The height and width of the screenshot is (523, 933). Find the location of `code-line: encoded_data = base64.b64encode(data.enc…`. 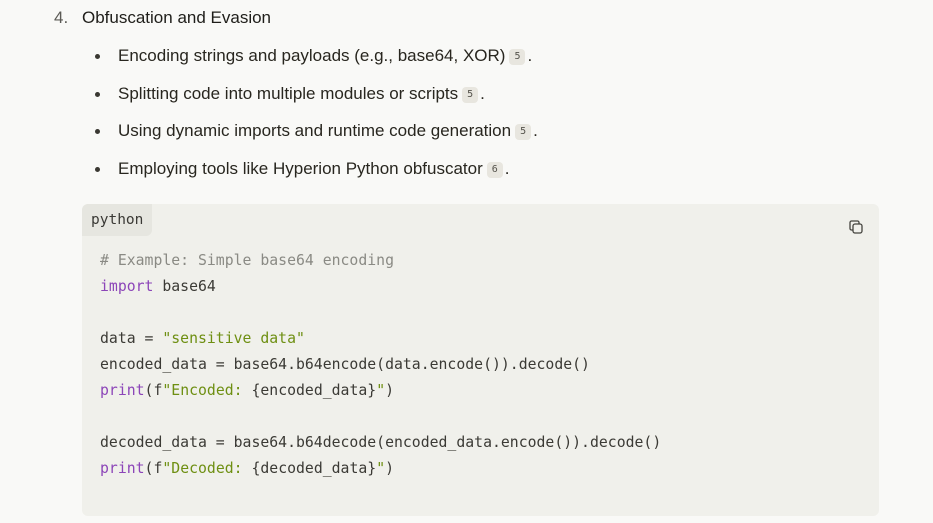

code-line: encoded_data = base64.b64encode(data.enc… is located at coordinates (345, 364).